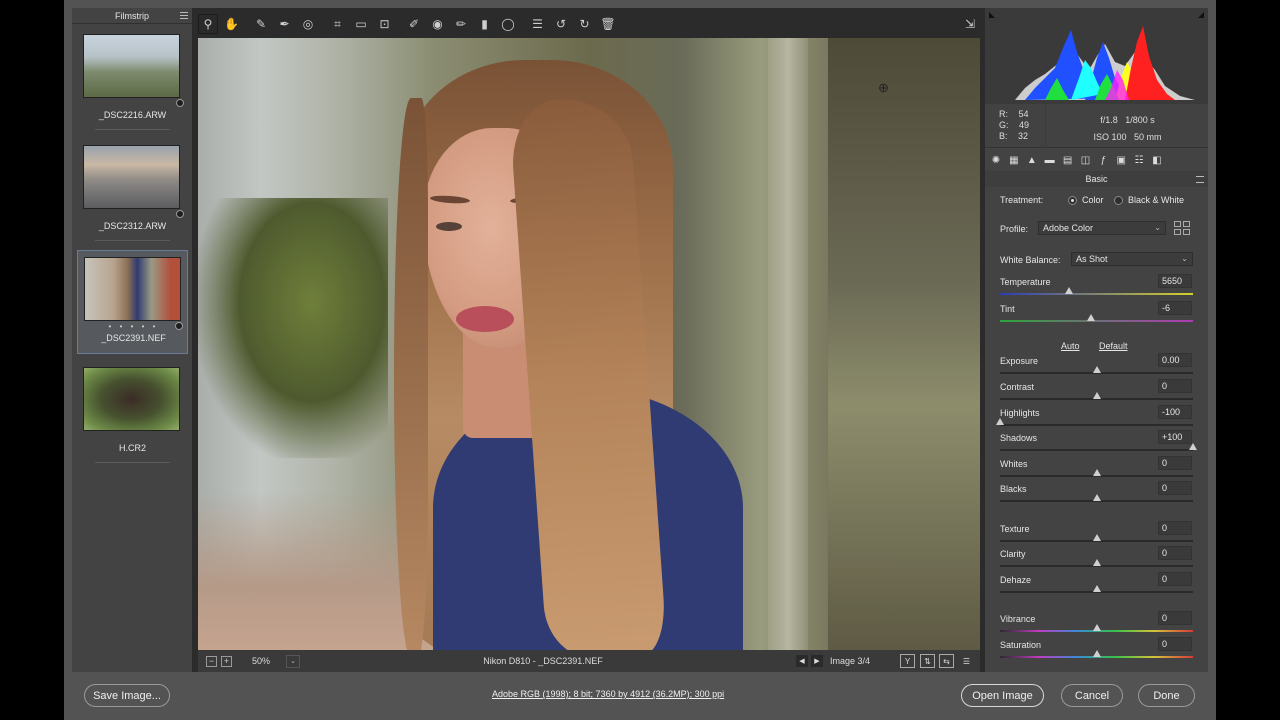 The width and height of the screenshot is (1280, 720). Describe the element at coordinates (1175, 281) in the screenshot. I see `temperature-value-field: 5650` at that location.